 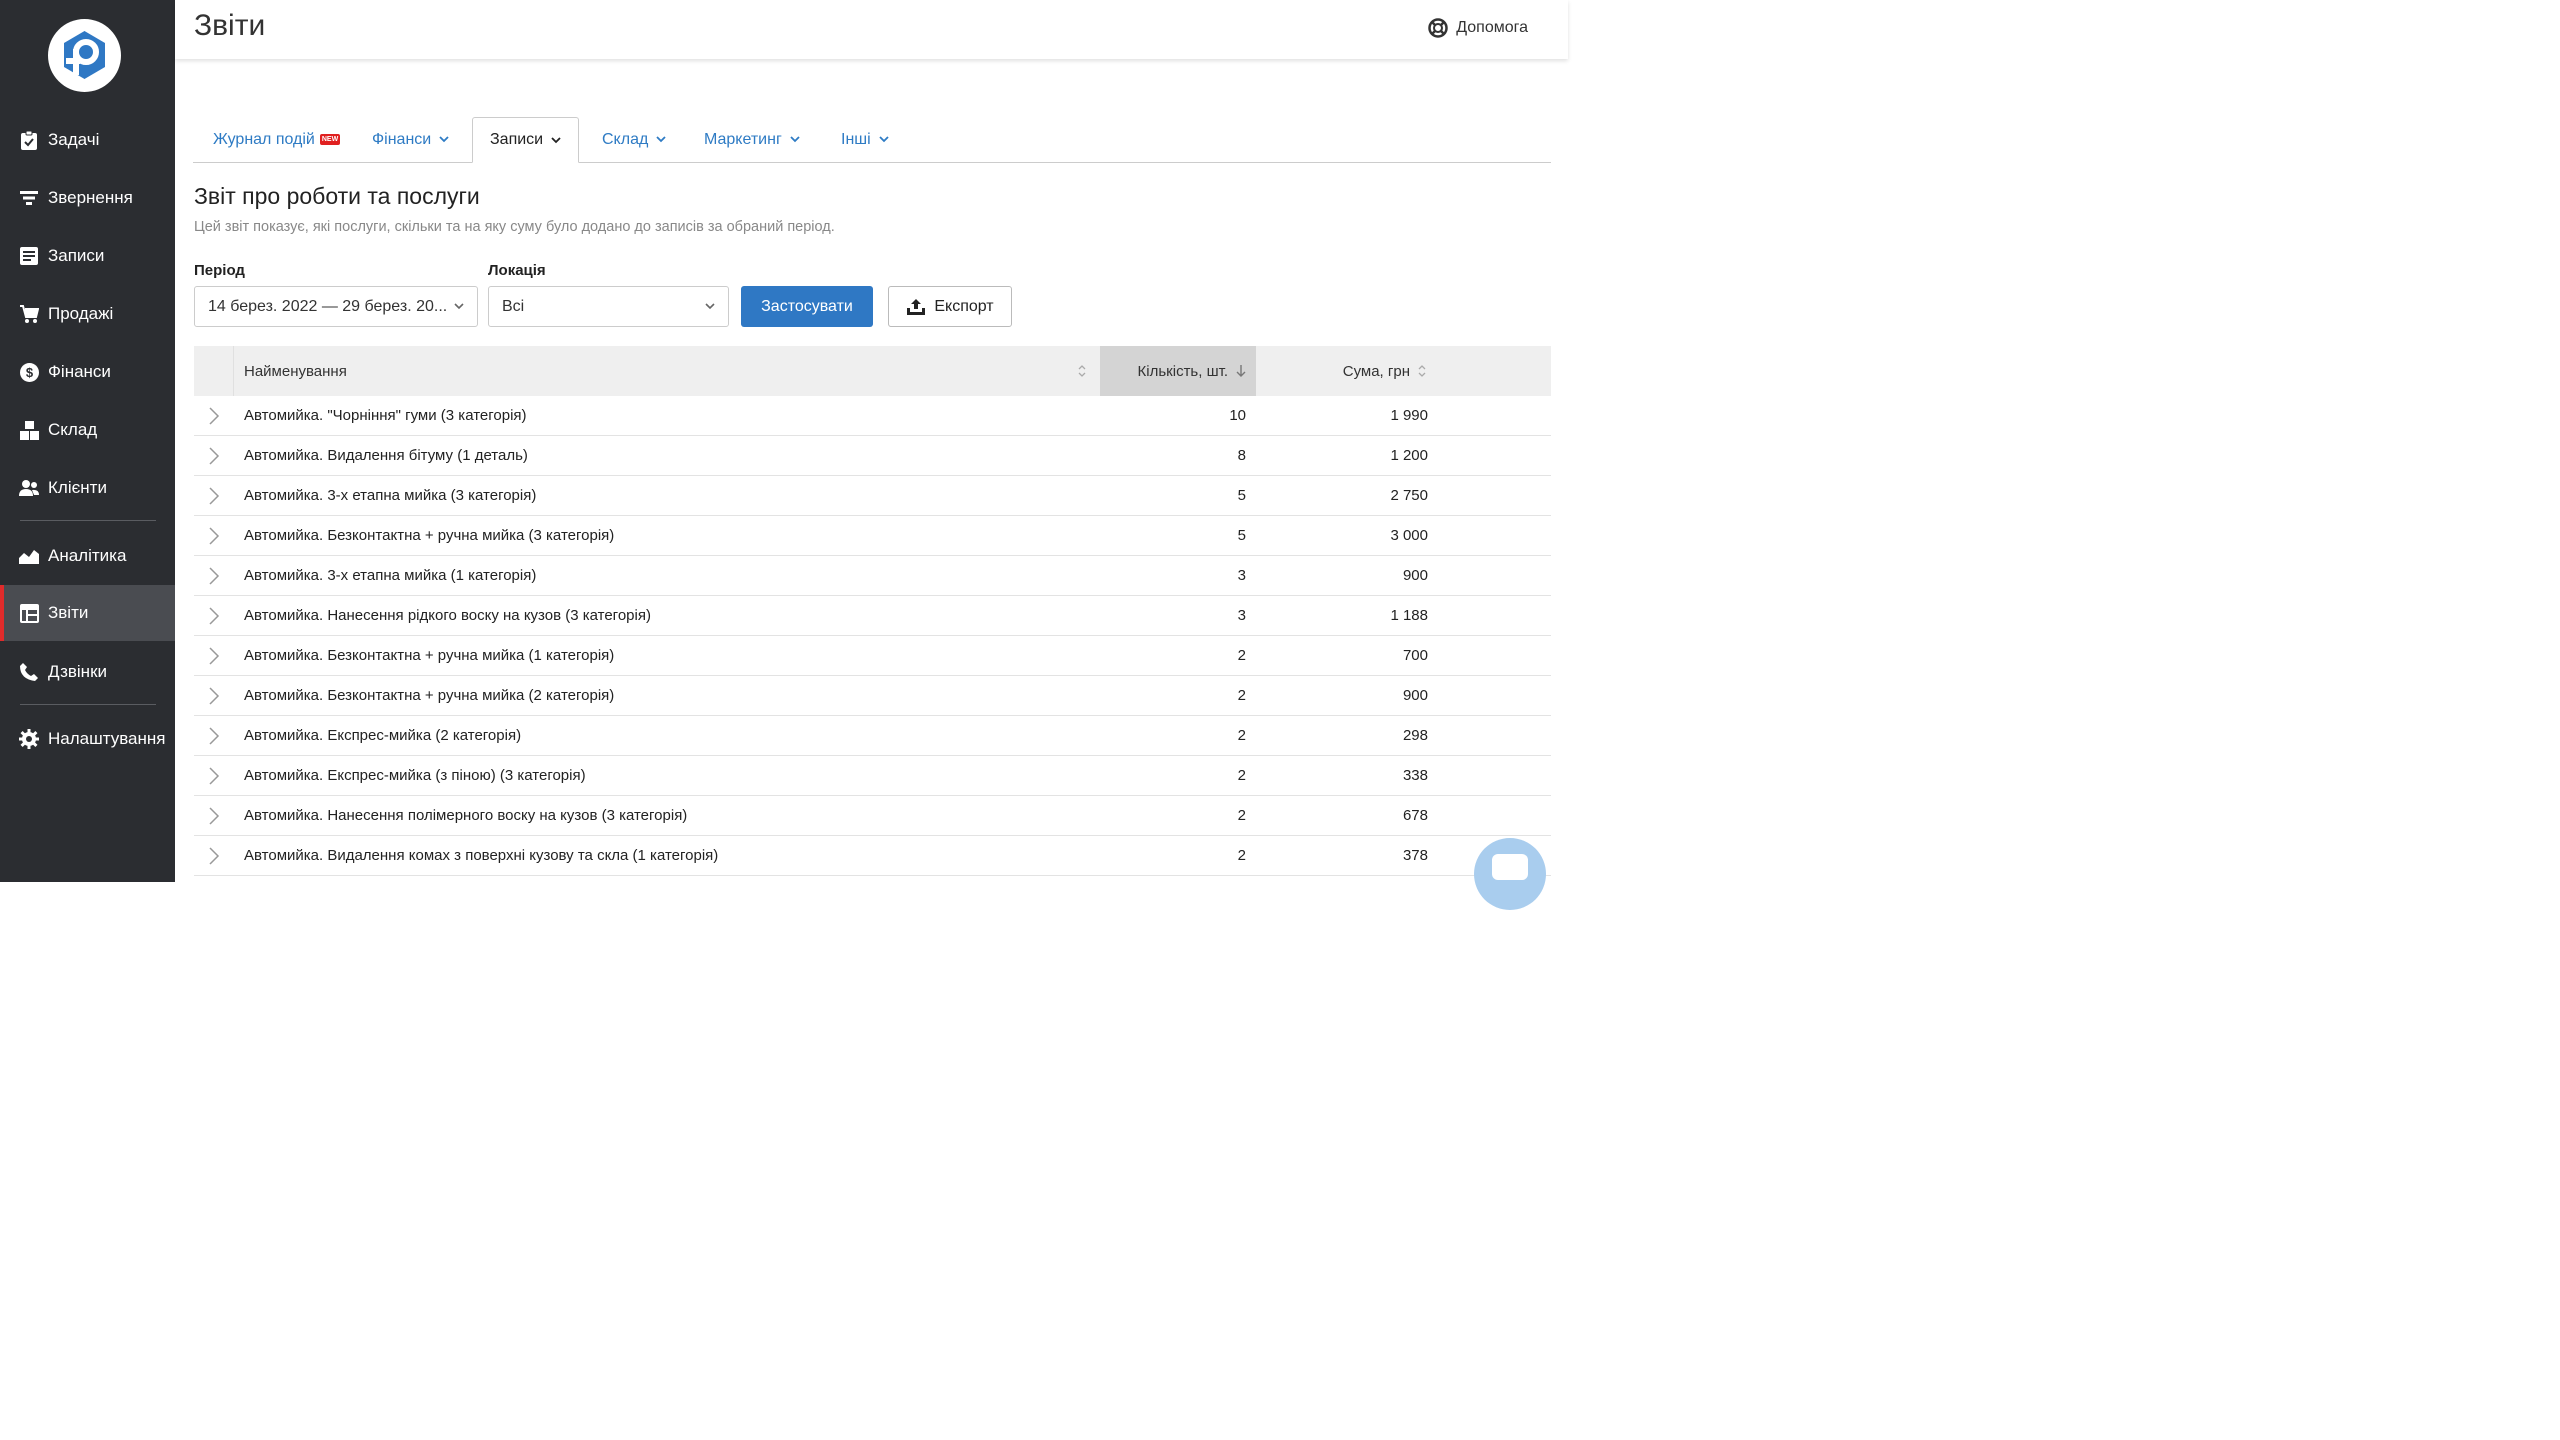 What do you see at coordinates (1241, 455) in the screenshot?
I see `cell-quantity: 8` at bounding box center [1241, 455].